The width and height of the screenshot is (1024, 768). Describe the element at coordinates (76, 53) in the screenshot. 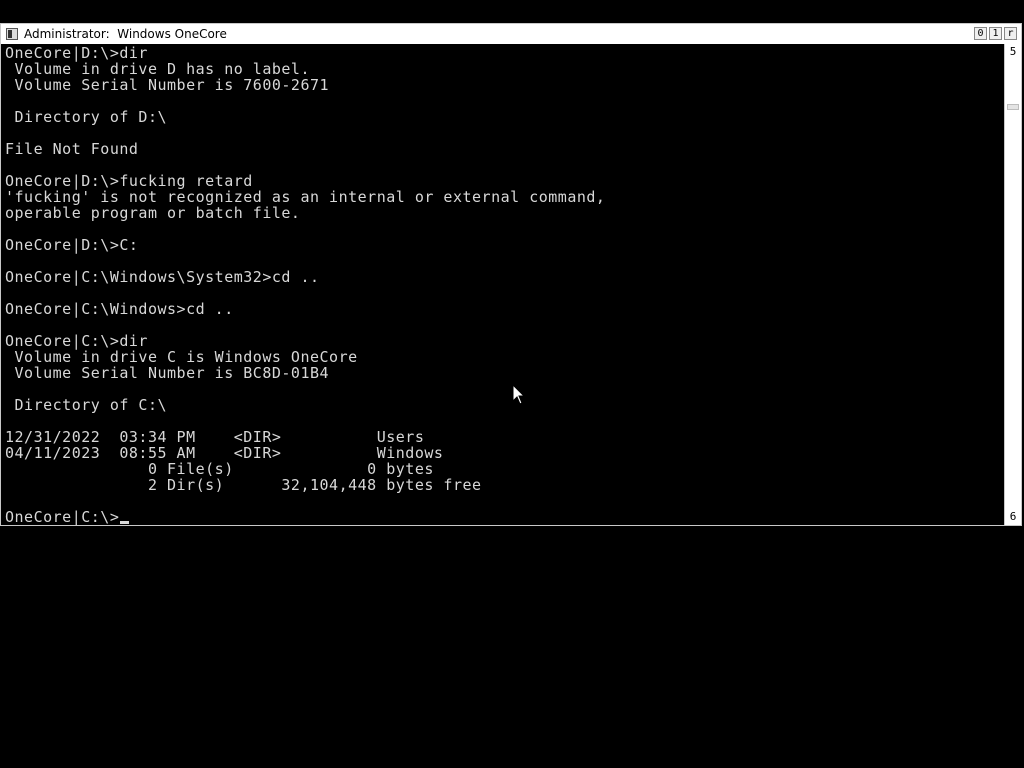

I see `console-line: OneCore|D:\>dir` at that location.